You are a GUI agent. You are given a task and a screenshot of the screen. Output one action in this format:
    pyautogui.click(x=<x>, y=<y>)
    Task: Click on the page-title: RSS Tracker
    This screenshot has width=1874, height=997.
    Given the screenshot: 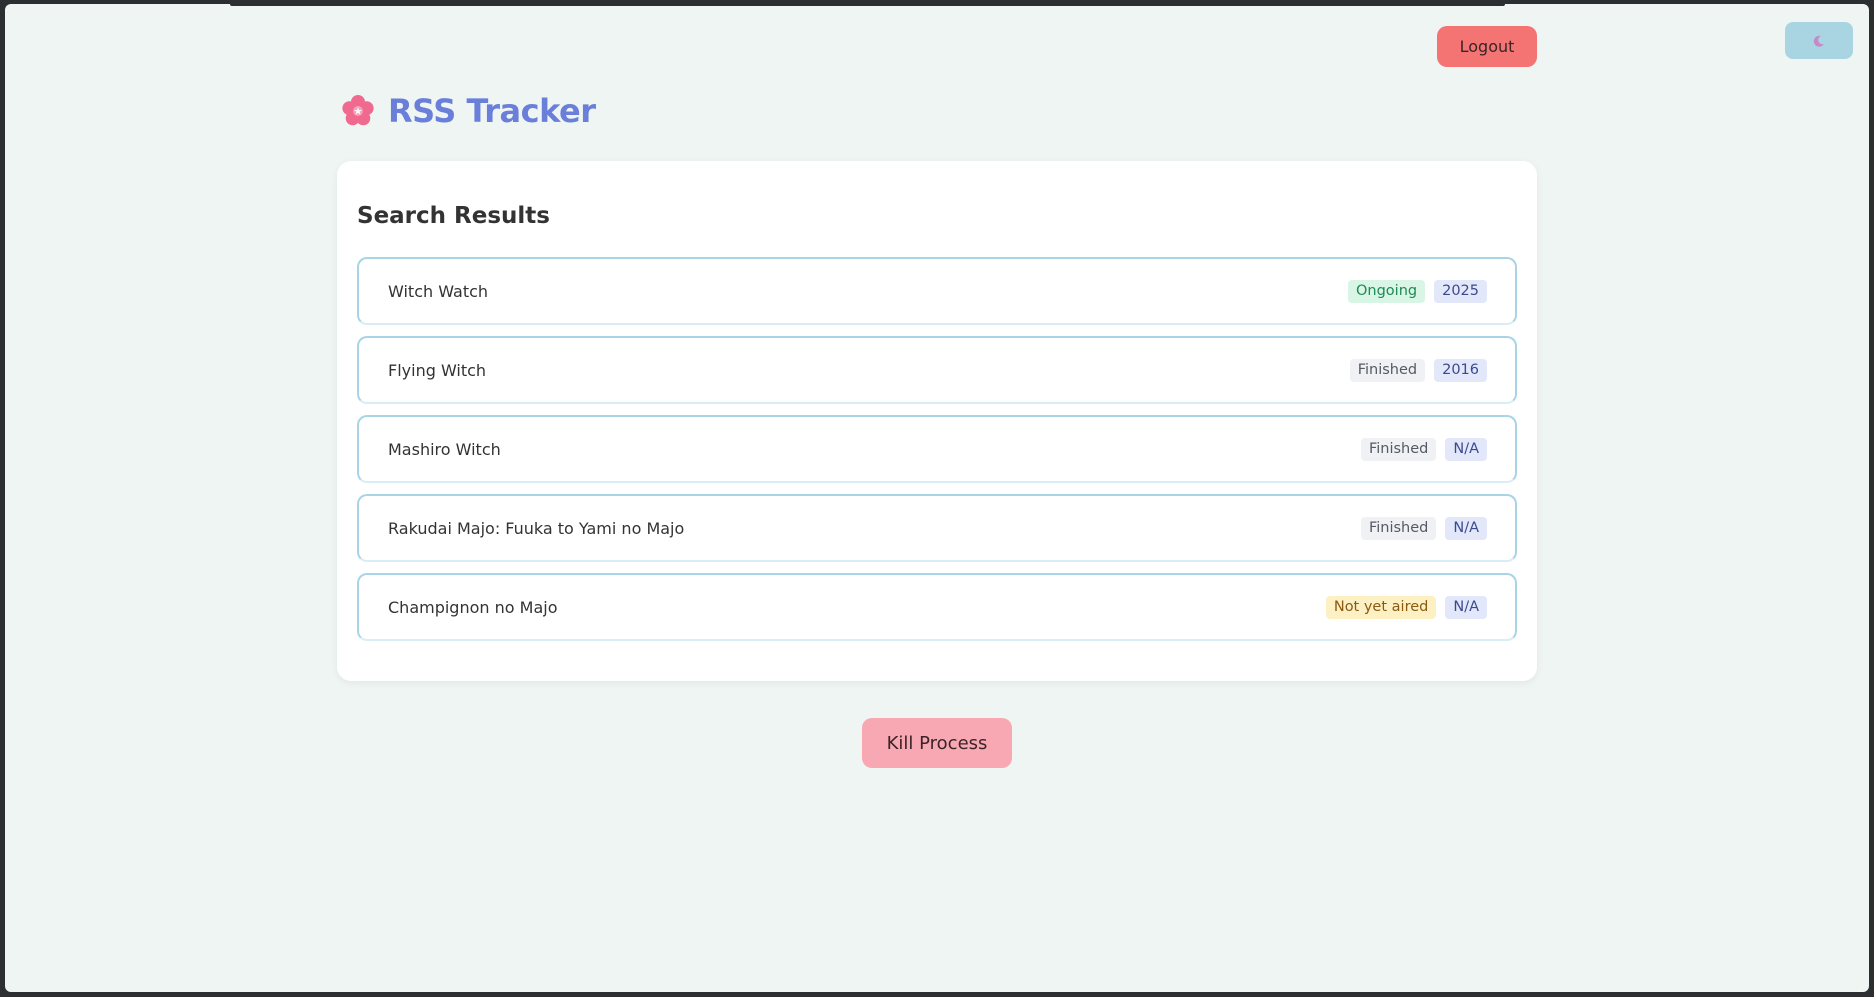 What is the action you would take?
    pyautogui.click(x=492, y=111)
    